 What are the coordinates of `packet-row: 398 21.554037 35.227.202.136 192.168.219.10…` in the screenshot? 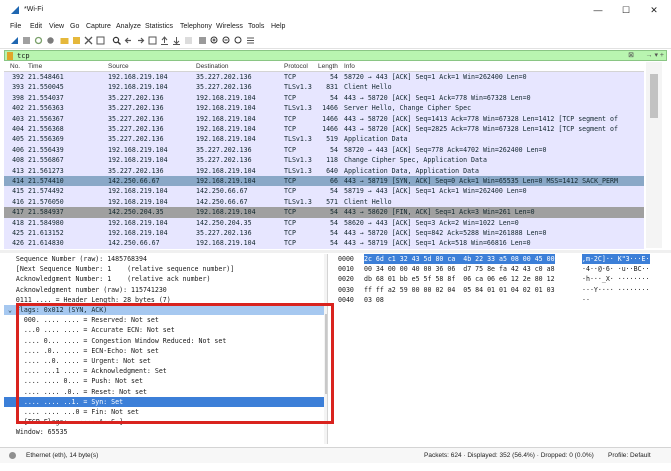 It's located at (324, 98).